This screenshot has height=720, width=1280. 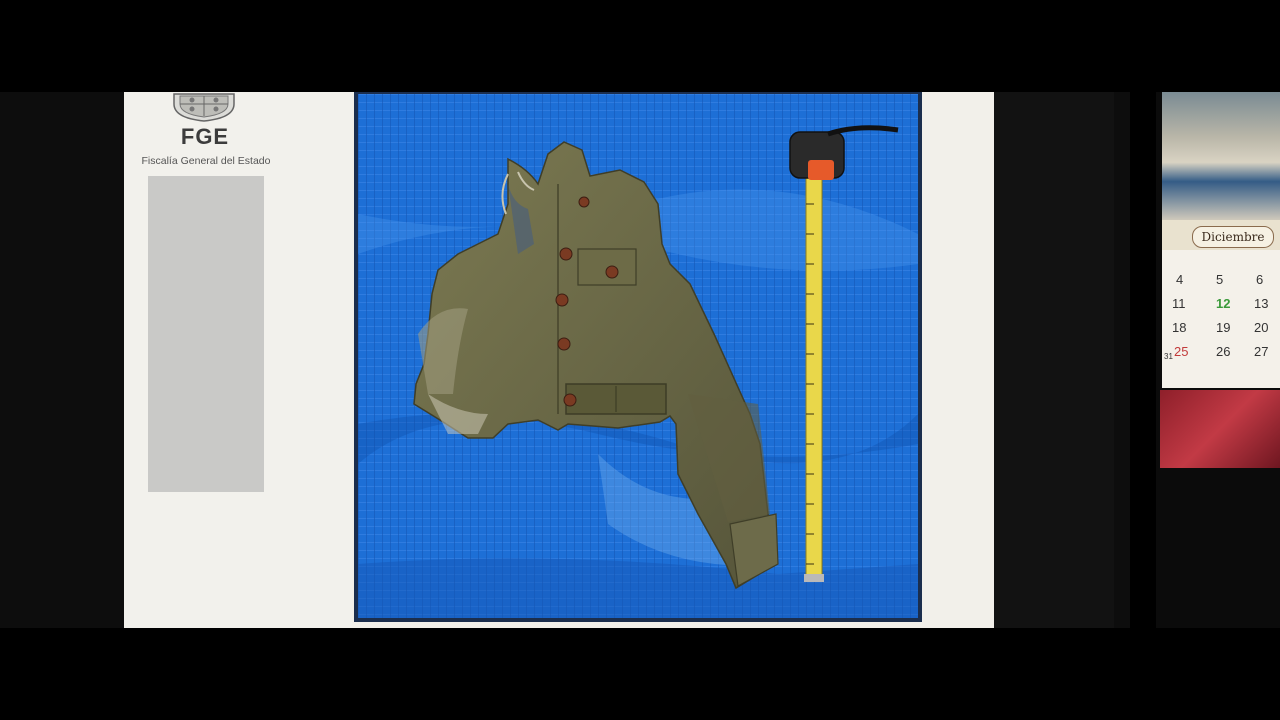 I want to click on calendar-month: Diciembre, so click(x=1233, y=237).